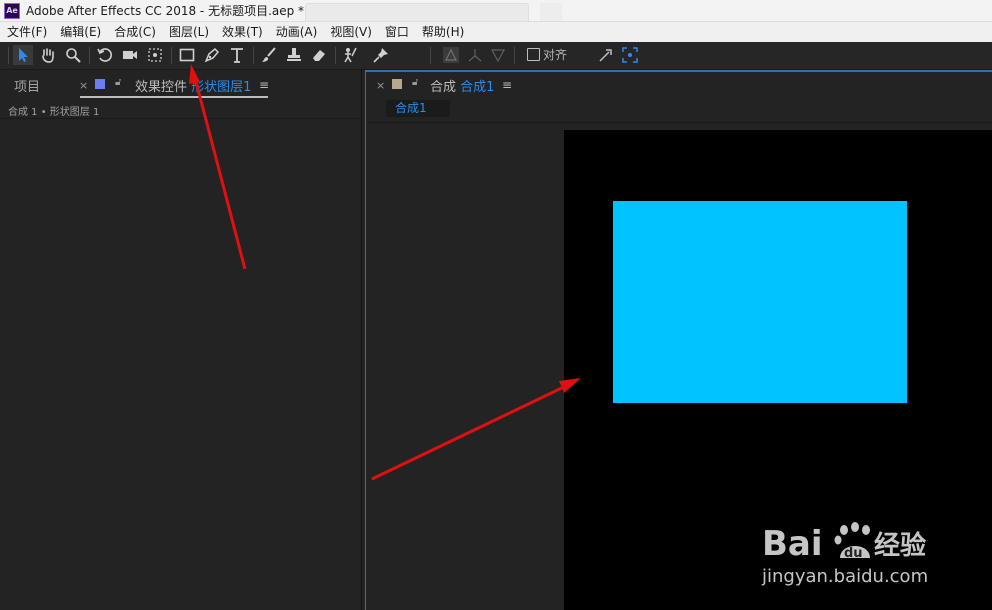  Describe the element at coordinates (477, 87) in the screenshot. I see `tab-comp-name: 合成1` at that location.